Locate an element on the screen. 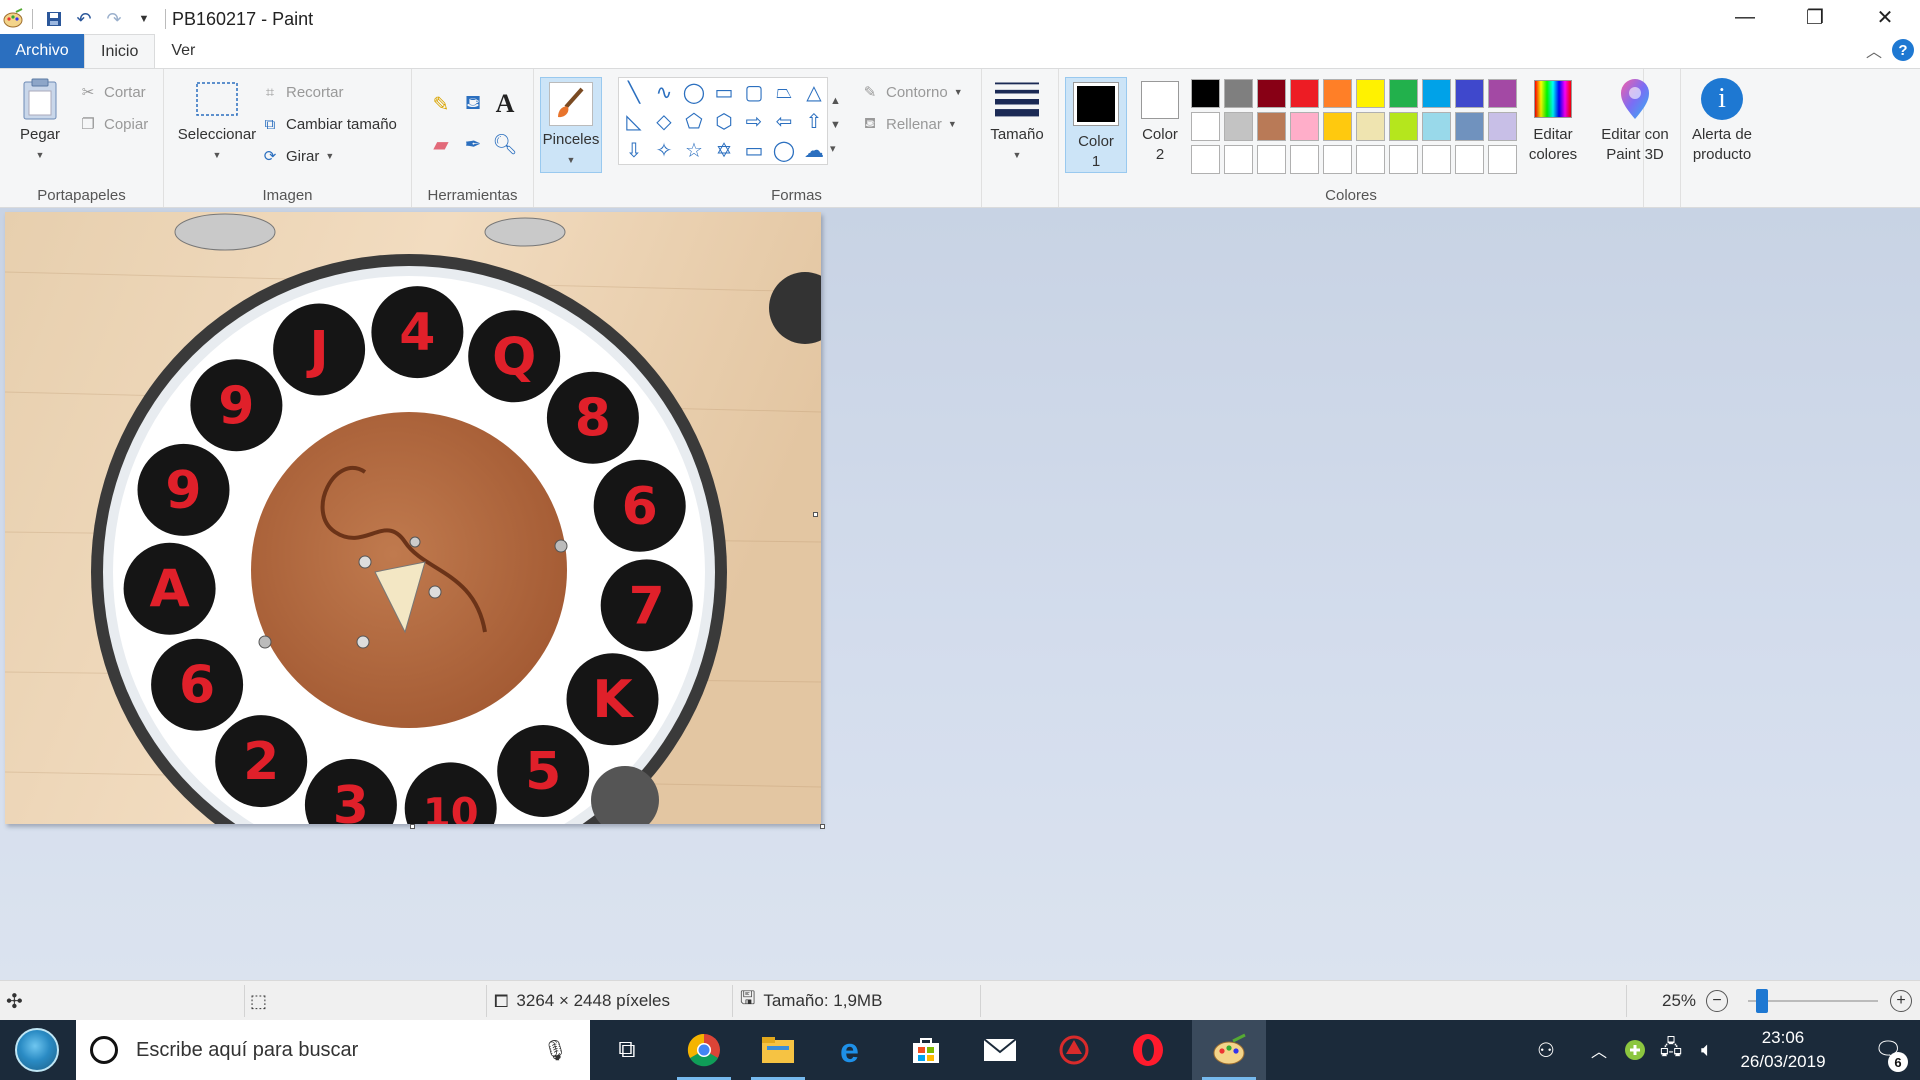 The image size is (1920, 1080). start-button is located at coordinates (37, 1050).